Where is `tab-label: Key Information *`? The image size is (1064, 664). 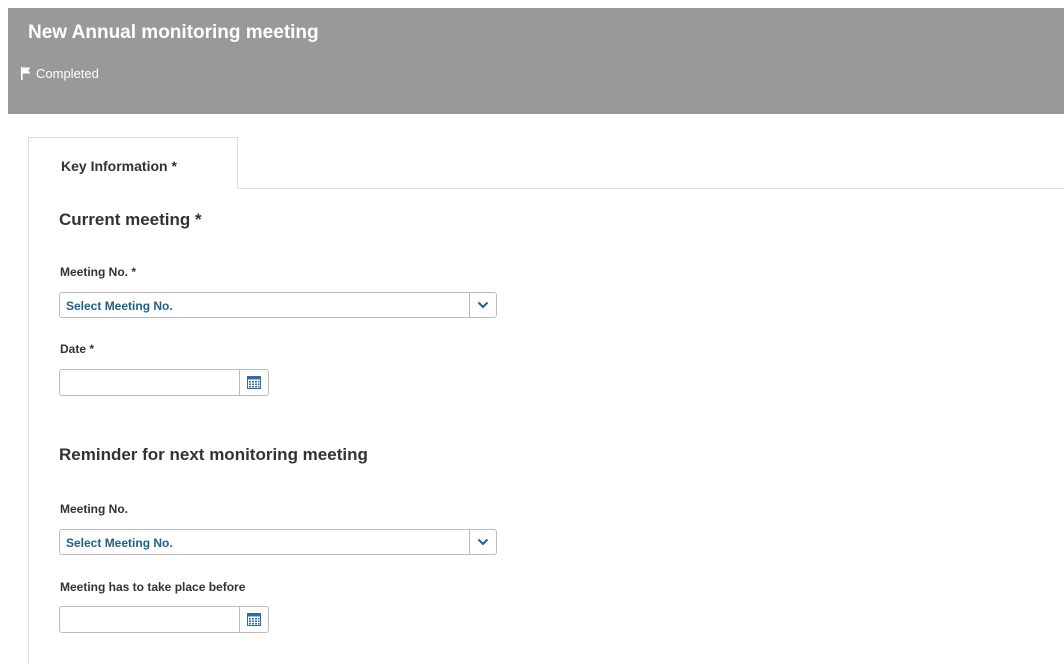
tab-label: Key Information * is located at coordinates (119, 166).